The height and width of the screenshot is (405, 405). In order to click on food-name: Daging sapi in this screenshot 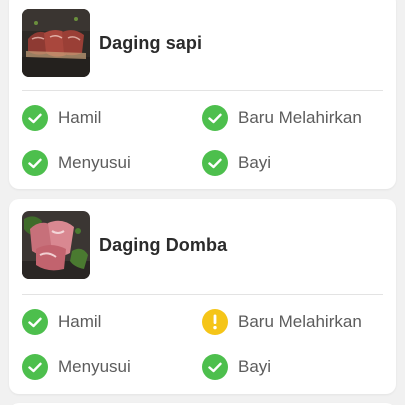, I will do `click(151, 42)`.